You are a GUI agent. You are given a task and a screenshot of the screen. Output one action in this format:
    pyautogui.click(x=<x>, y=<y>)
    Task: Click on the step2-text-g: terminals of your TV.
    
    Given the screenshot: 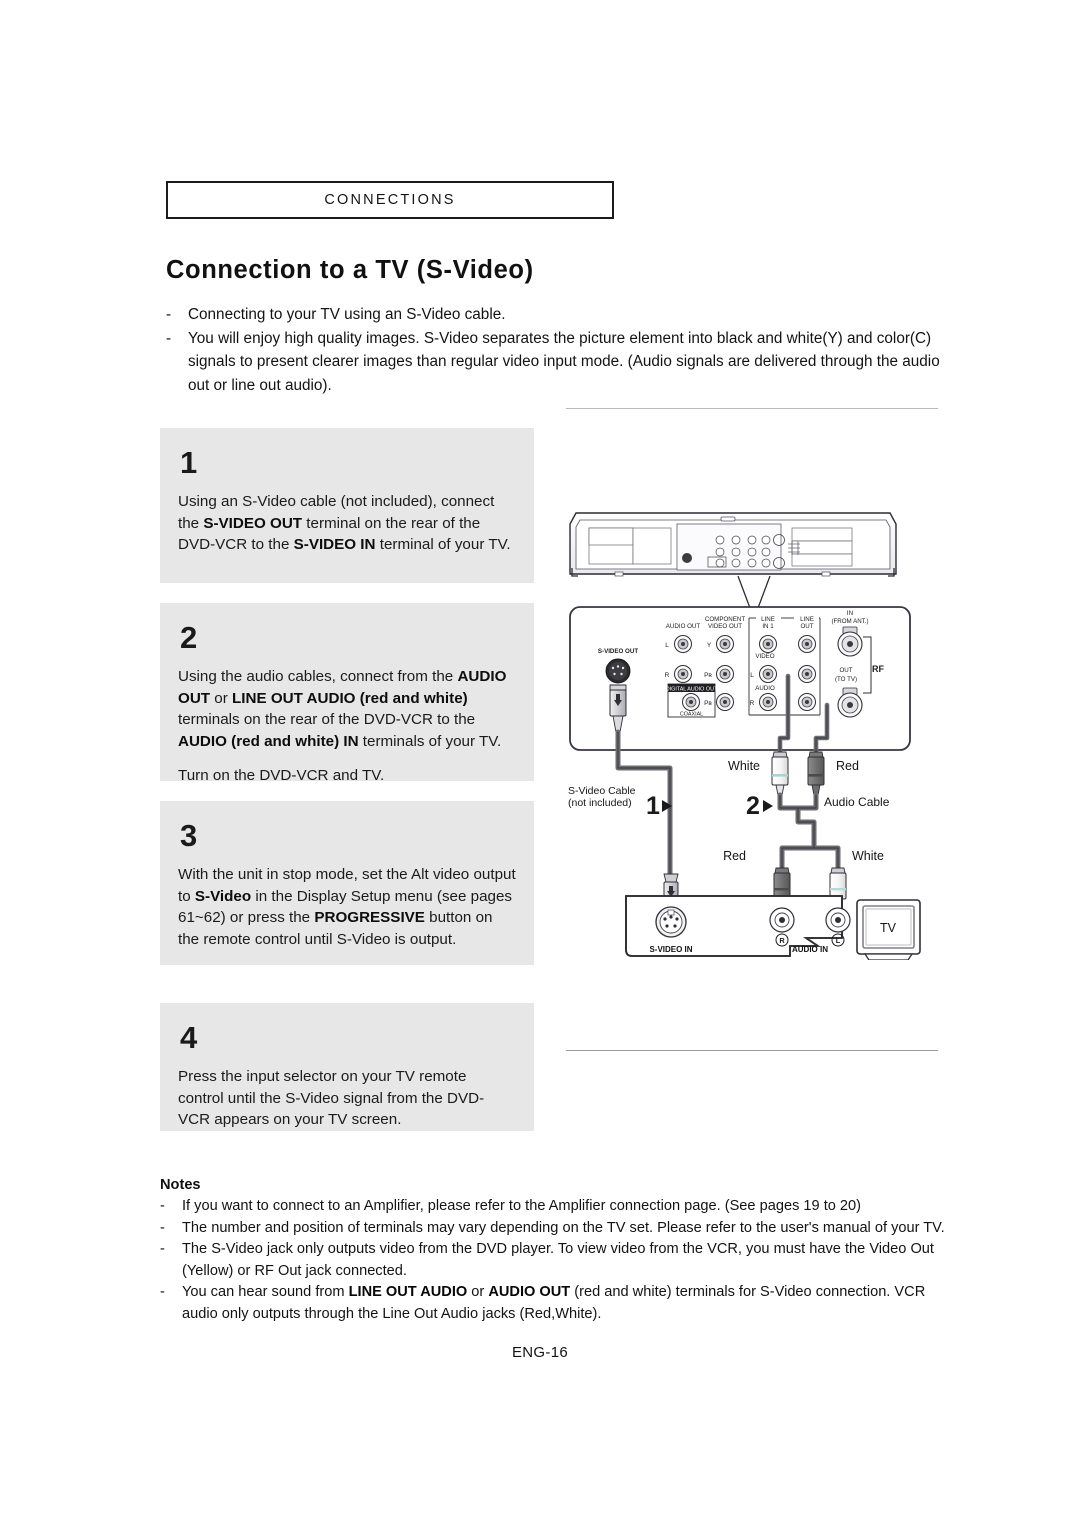 What is the action you would take?
    pyautogui.click(x=430, y=741)
    